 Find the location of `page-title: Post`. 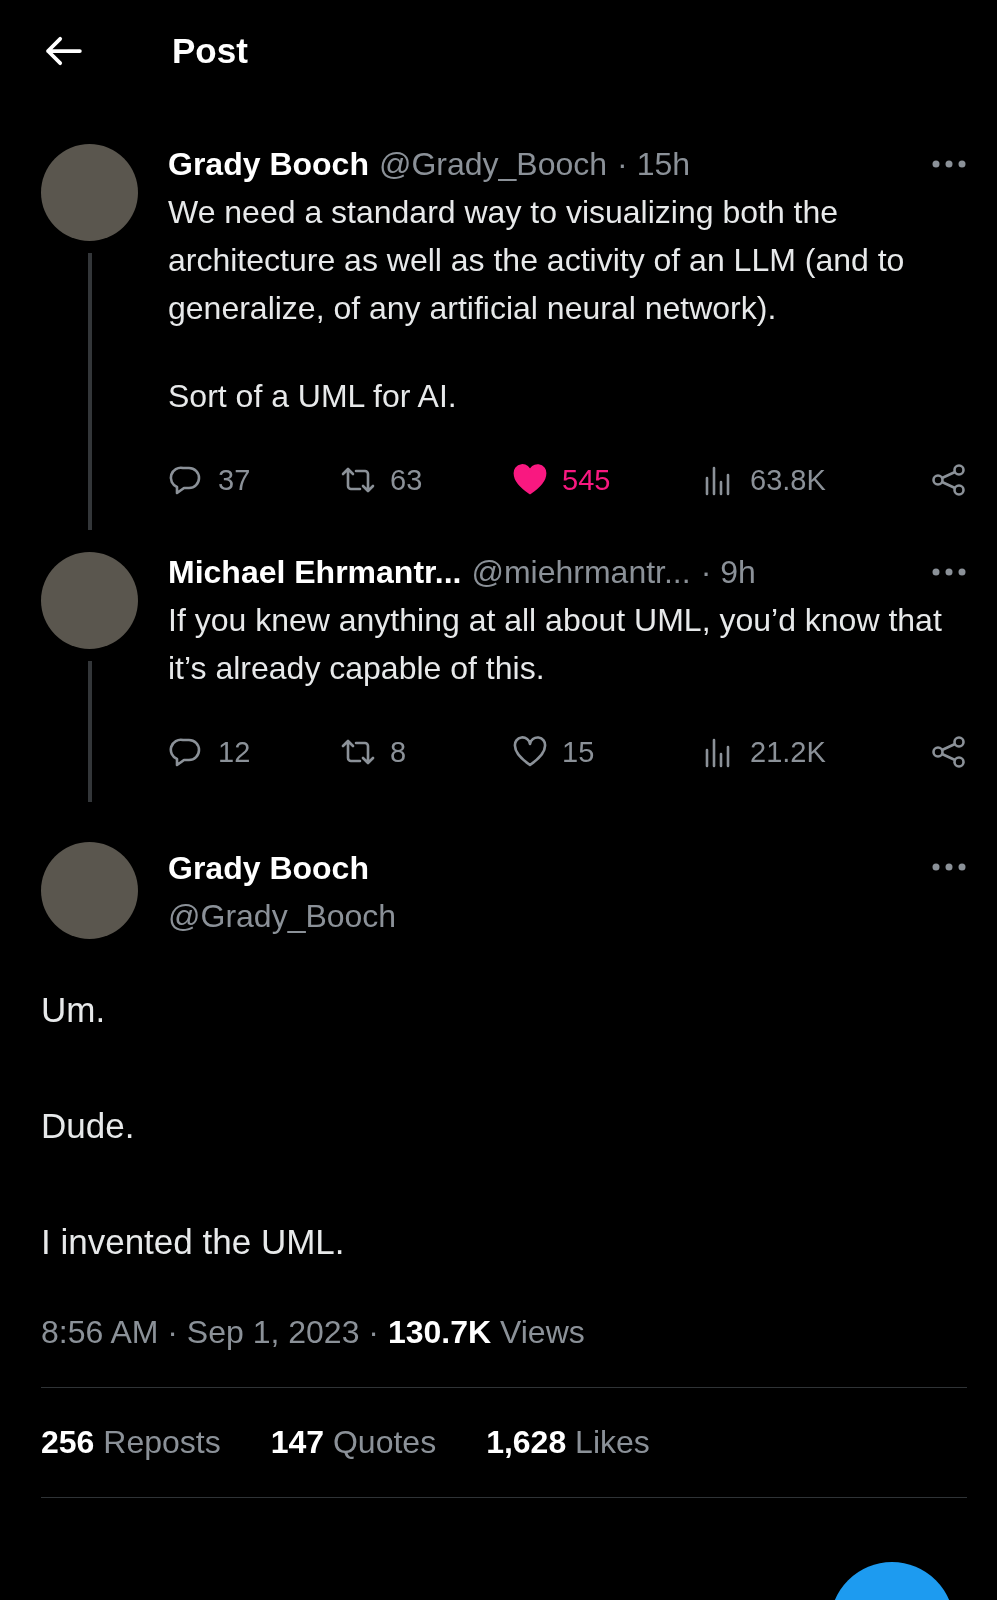

page-title: Post is located at coordinates (210, 51).